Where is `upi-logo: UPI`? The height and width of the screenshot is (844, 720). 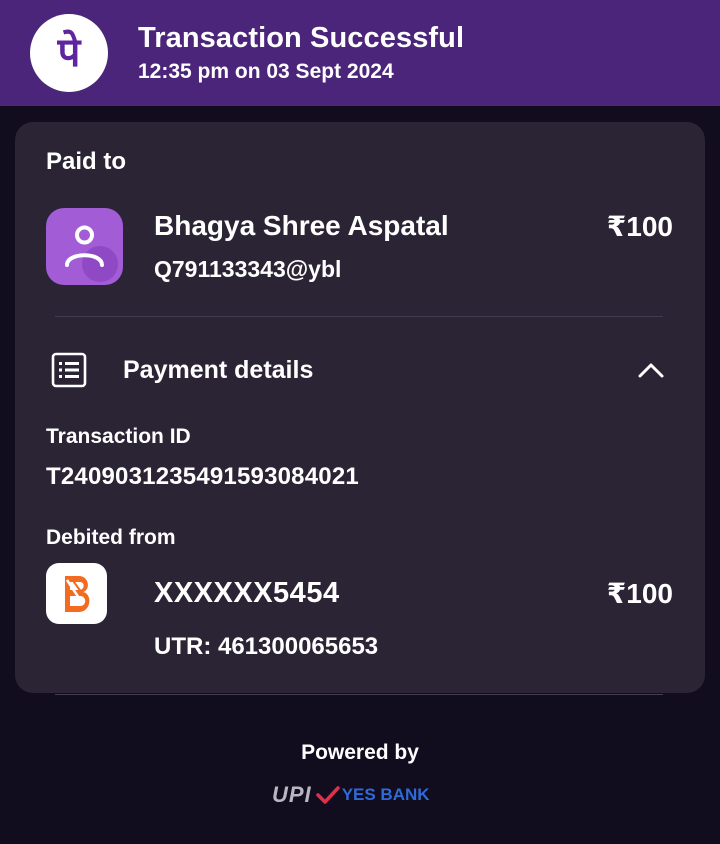 upi-logo: UPI is located at coordinates (292, 794).